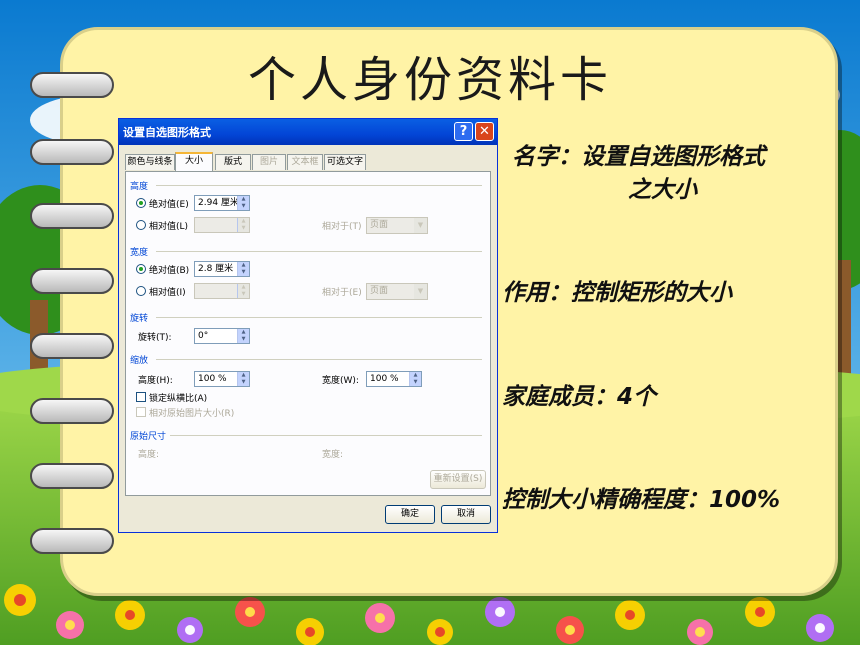  Describe the element at coordinates (463, 131) in the screenshot. I see `help-button: ?` at that location.